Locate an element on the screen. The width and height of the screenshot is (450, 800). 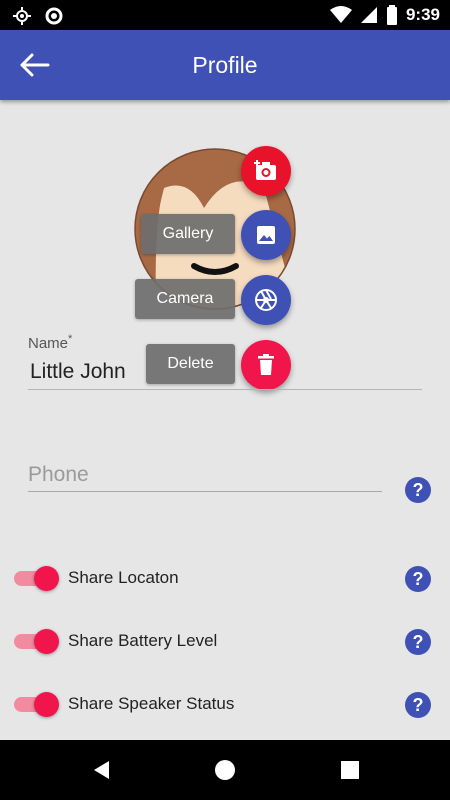
gallery-button is located at coordinates (266, 235).